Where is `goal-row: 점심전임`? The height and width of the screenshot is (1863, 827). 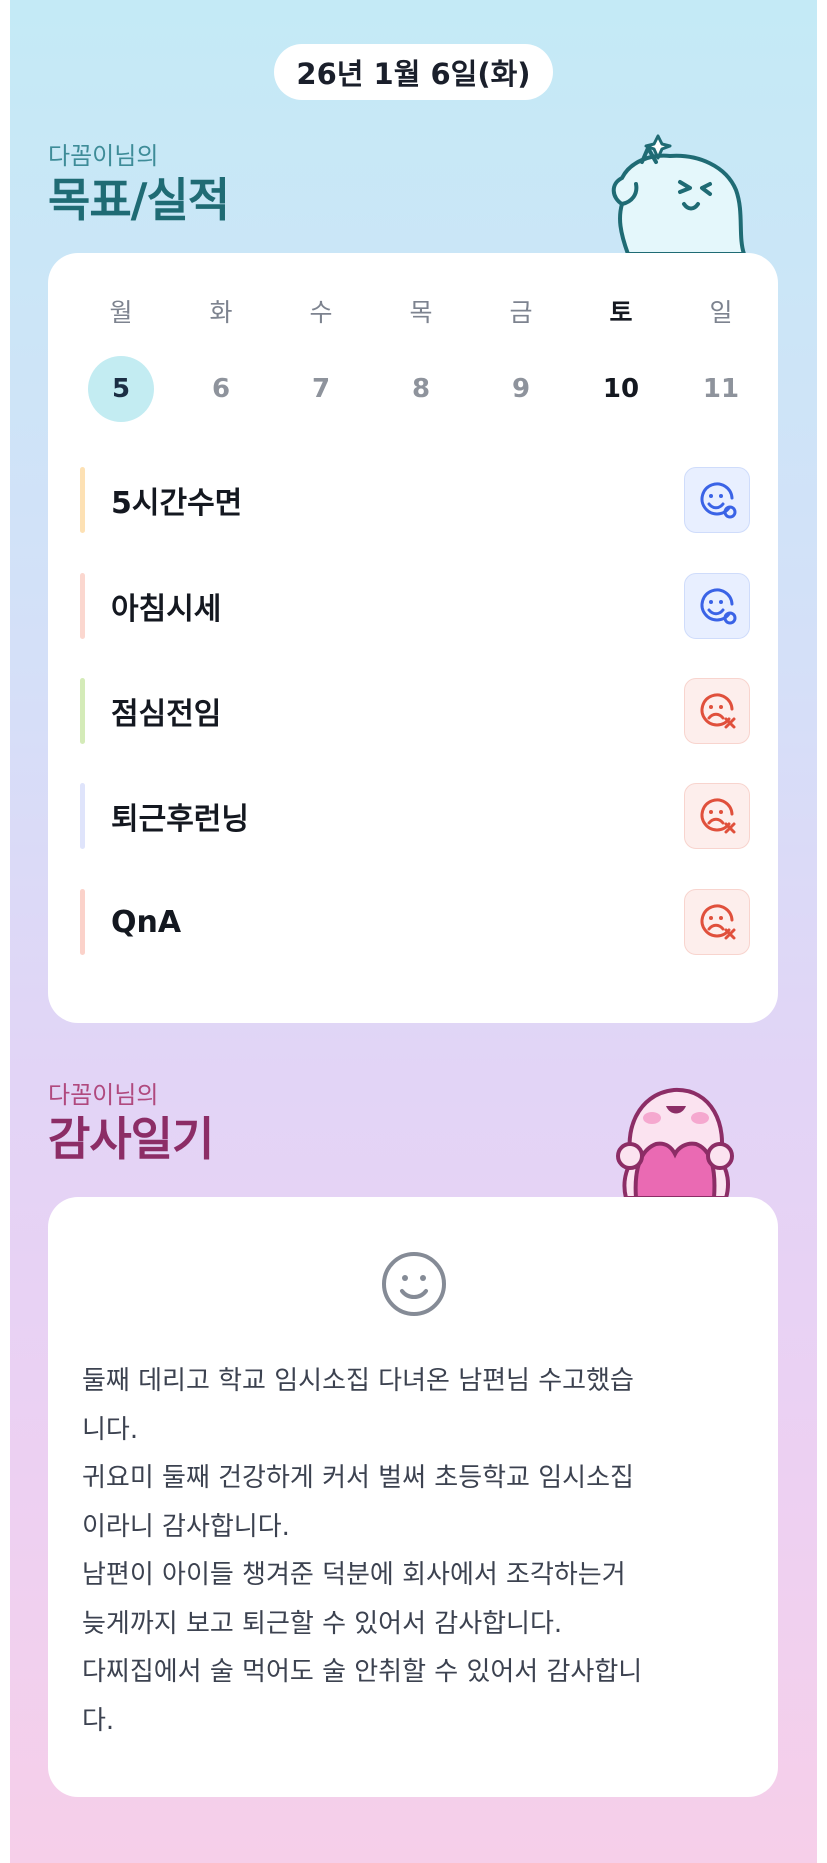
goal-row: 점심전임 is located at coordinates (415, 711).